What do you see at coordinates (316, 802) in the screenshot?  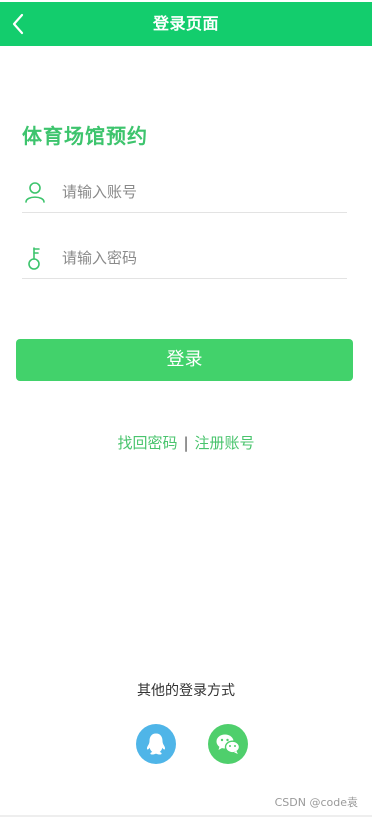 I see `watermark: CSDN @code袁` at bounding box center [316, 802].